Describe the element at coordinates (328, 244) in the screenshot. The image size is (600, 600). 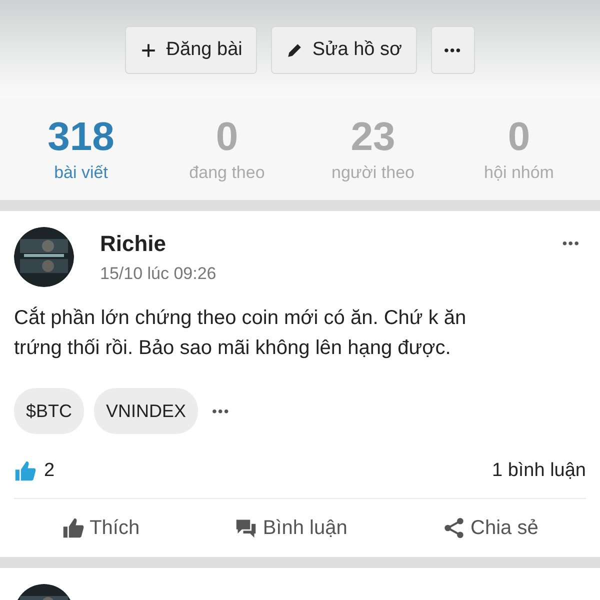
I see `author-name: Richie` at that location.